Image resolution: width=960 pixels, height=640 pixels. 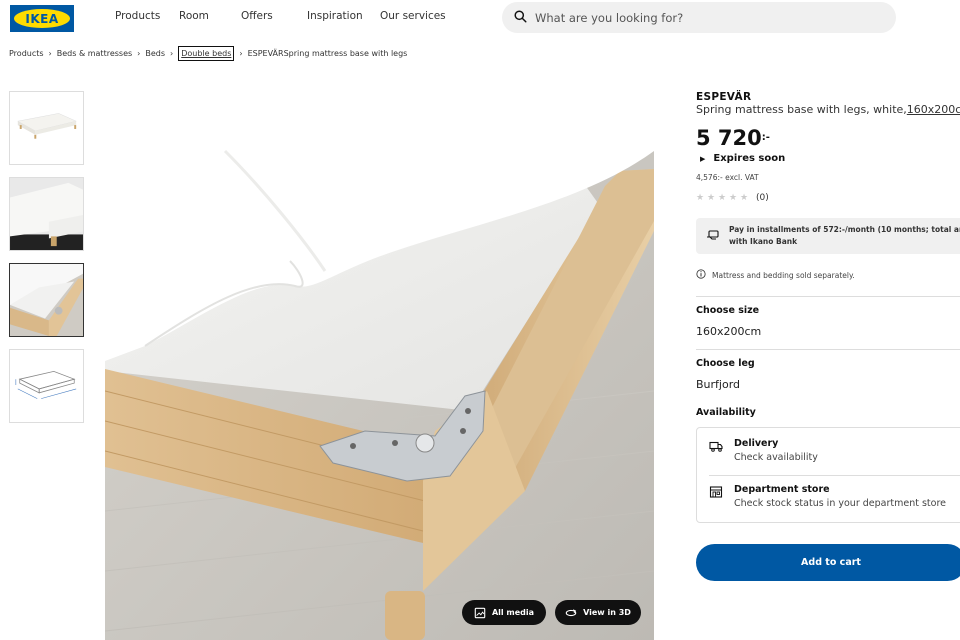 I want to click on sold-separately-text: Mattress and bedding sold separately., so click(x=783, y=275).